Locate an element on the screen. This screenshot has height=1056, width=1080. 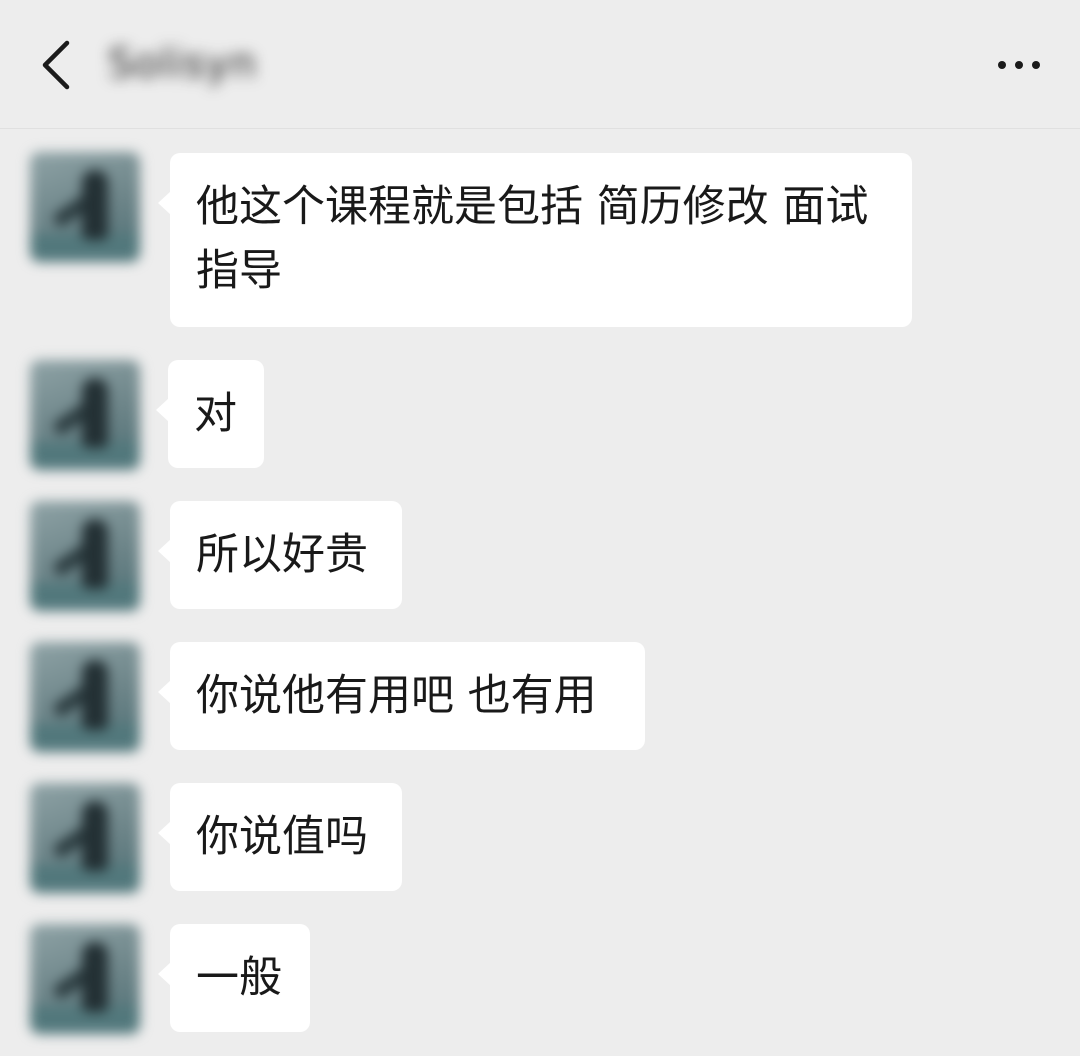
message-text: 你说值吗 is located at coordinates (282, 837).